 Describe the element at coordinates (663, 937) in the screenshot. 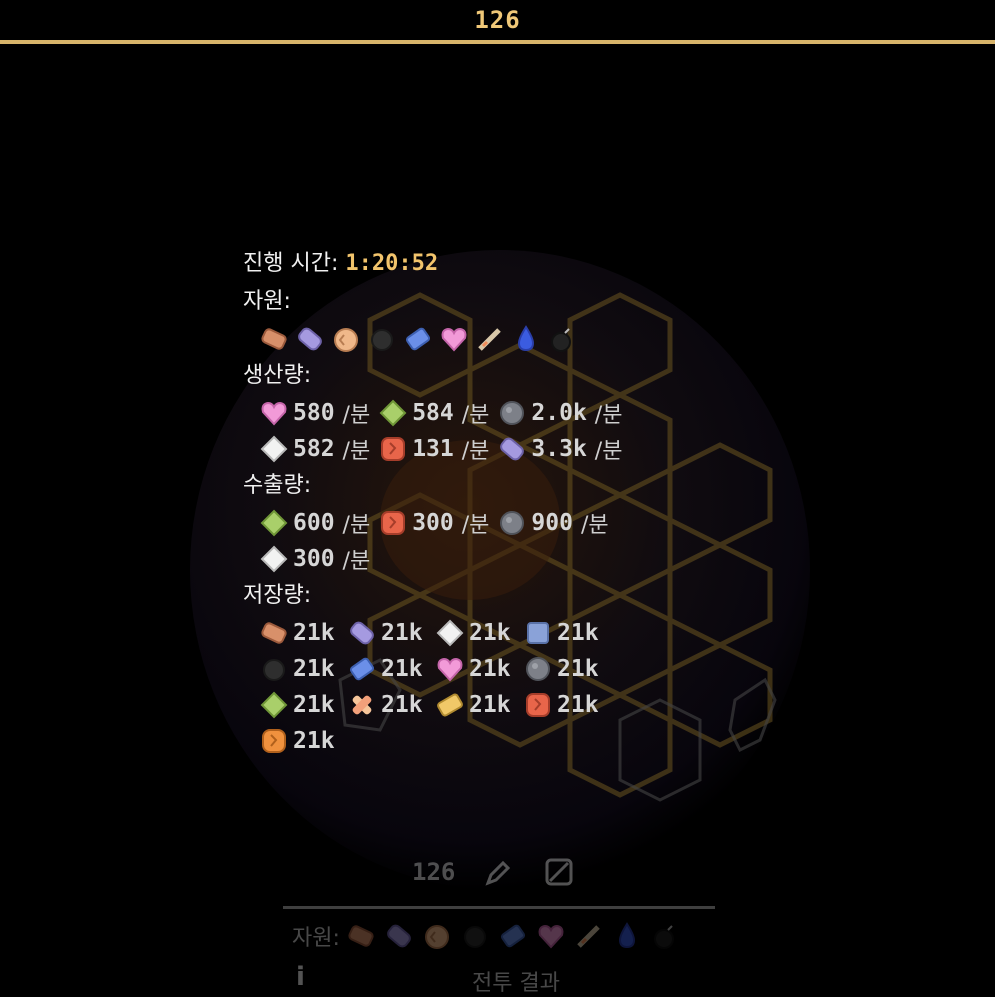

I see `bomb-icon` at that location.